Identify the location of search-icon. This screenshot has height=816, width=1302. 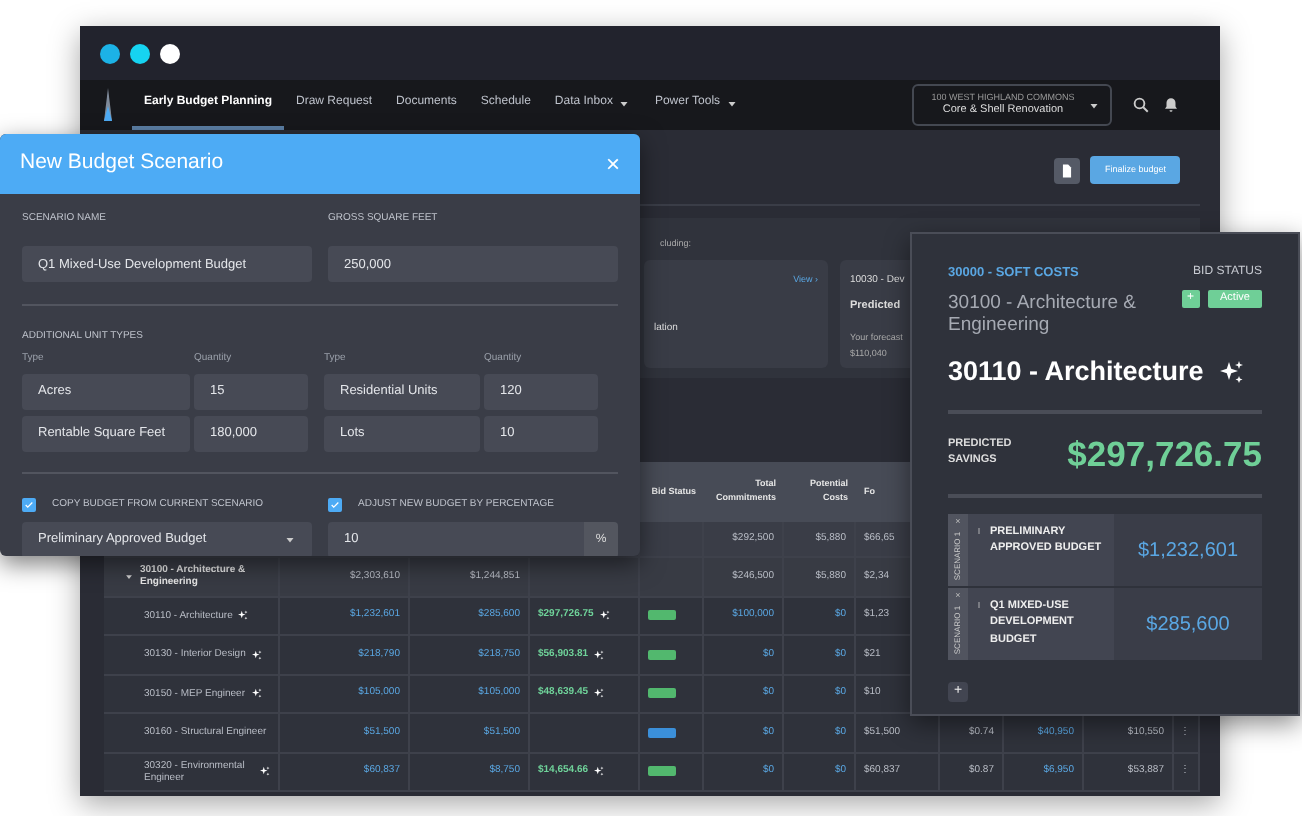
(1141, 105).